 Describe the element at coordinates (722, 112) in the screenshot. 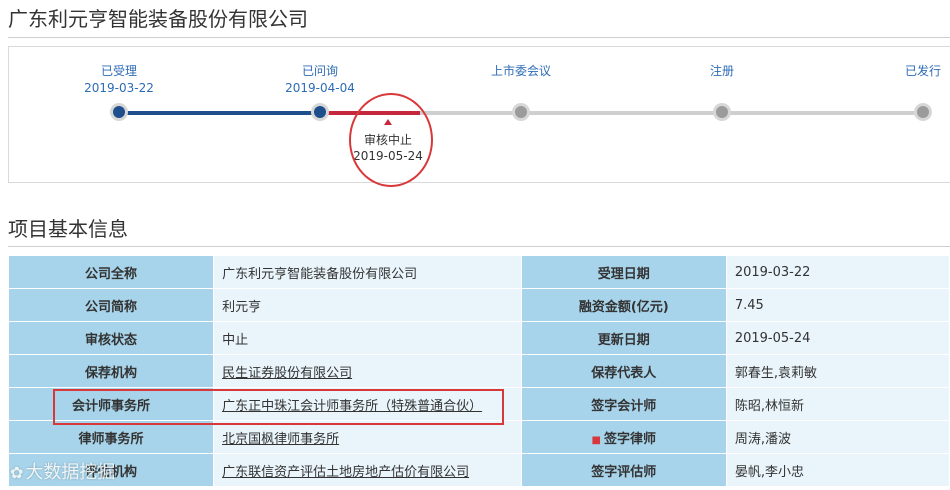

I see `stage-dot-registration` at that location.